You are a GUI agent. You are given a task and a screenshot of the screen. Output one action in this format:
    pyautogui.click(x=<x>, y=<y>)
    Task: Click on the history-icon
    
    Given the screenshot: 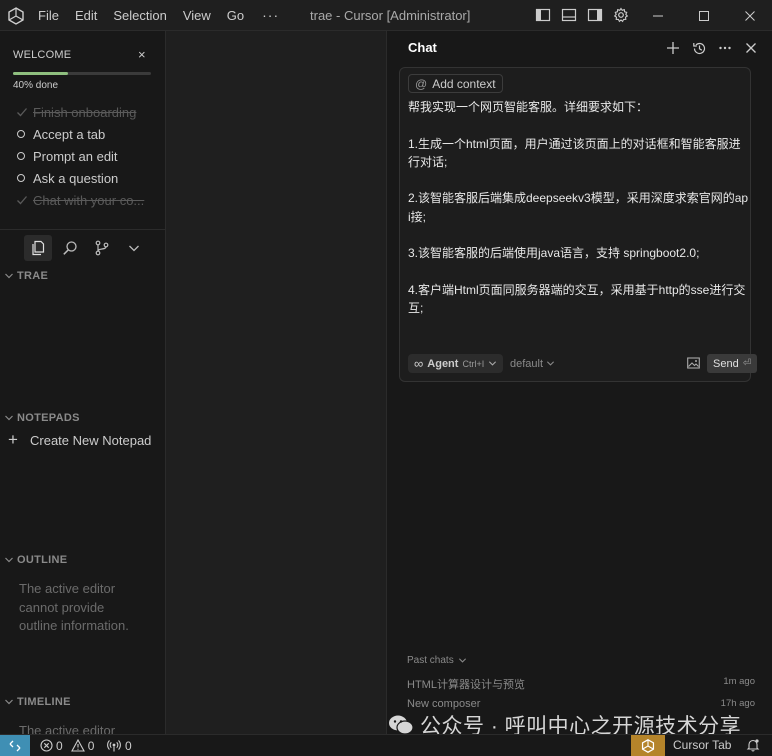 What is the action you would take?
    pyautogui.click(x=699, y=48)
    